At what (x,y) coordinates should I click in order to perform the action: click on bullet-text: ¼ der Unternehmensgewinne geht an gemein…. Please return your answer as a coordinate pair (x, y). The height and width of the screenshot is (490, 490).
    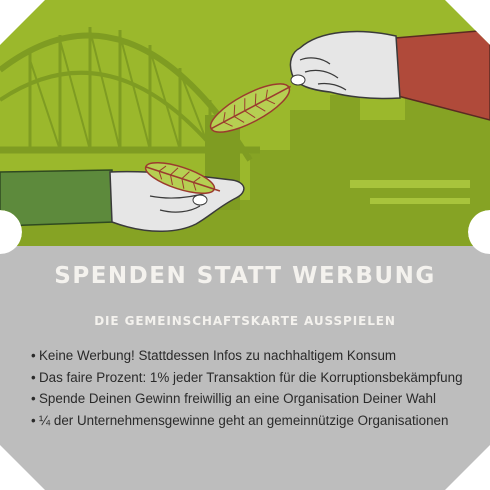
    Looking at the image, I should click on (244, 420).